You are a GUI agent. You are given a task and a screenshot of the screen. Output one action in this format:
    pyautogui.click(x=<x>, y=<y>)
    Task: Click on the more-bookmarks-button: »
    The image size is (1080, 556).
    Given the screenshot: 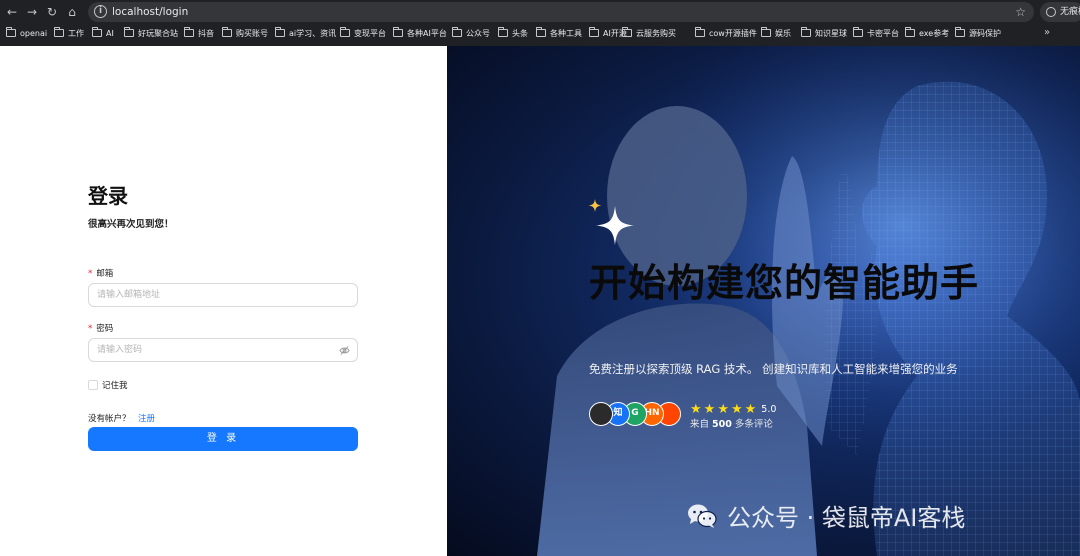 What is the action you would take?
    pyautogui.click(x=1047, y=33)
    